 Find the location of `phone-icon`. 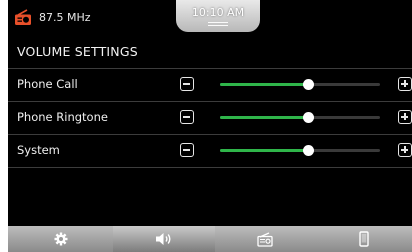

phone-icon is located at coordinates (363, 239).